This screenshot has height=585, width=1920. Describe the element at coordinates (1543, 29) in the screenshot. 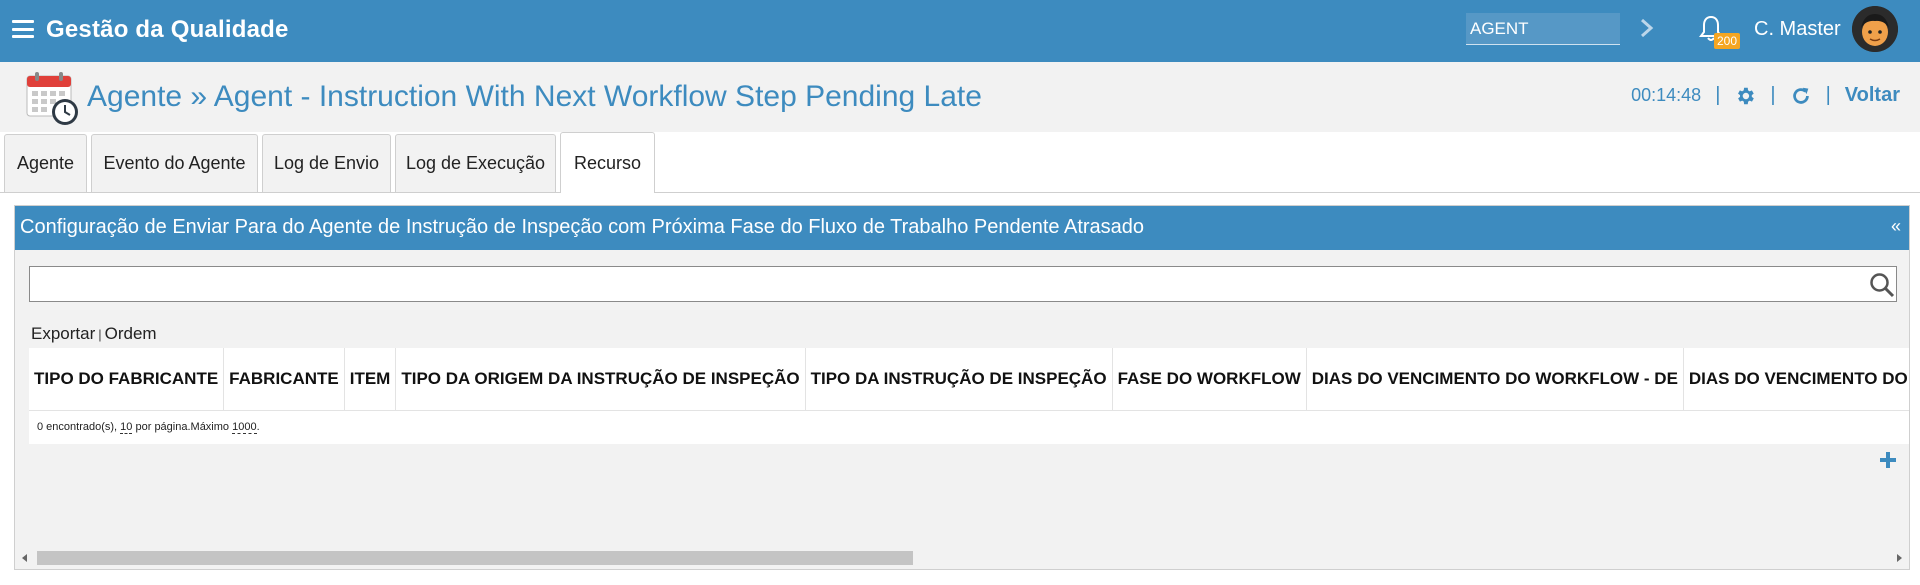

I see `search-input` at that location.